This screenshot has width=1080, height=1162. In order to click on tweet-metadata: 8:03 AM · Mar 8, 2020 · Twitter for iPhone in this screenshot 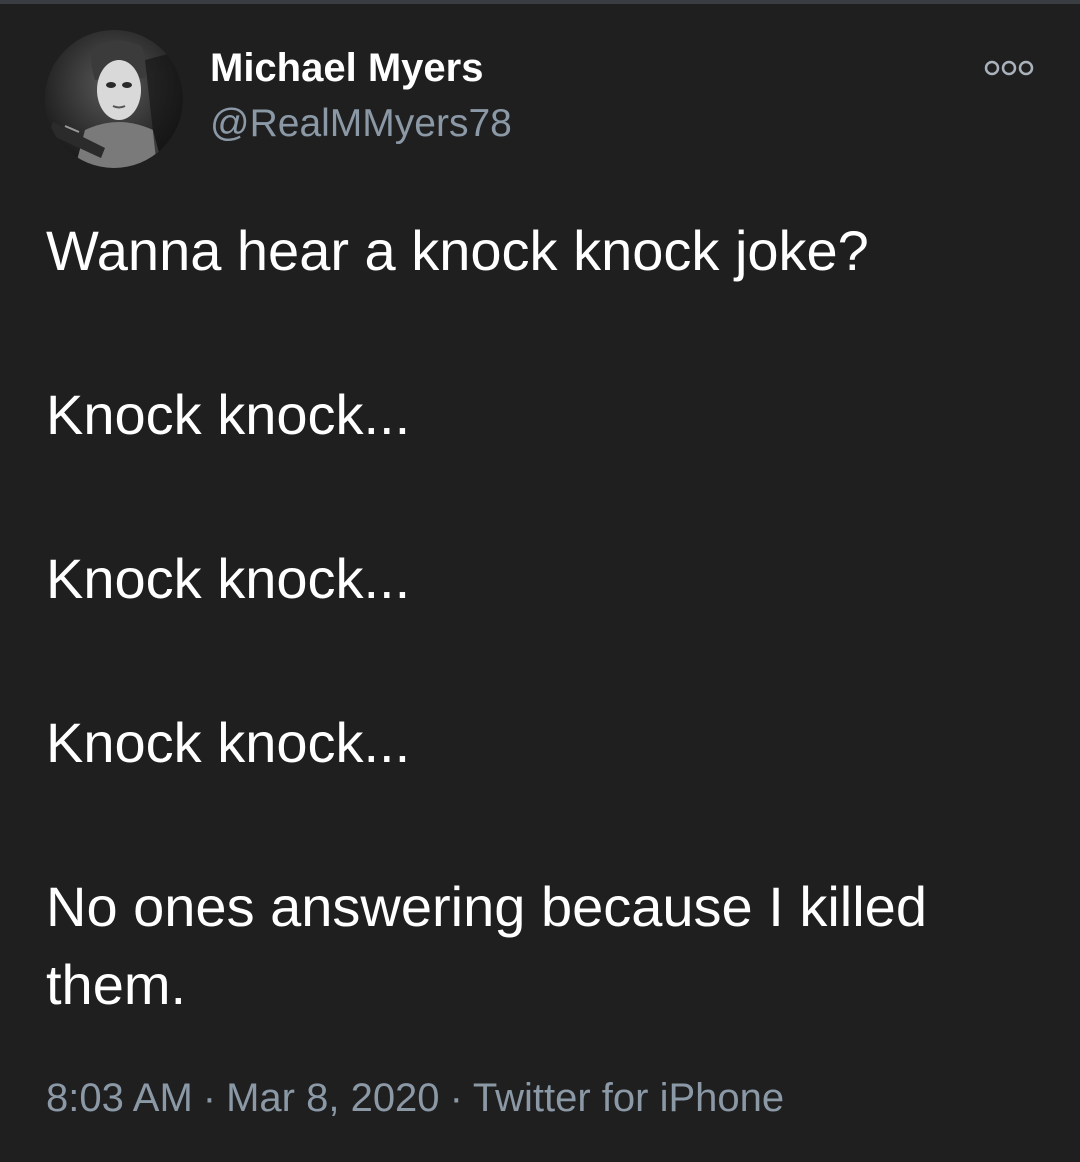, I will do `click(415, 1098)`.